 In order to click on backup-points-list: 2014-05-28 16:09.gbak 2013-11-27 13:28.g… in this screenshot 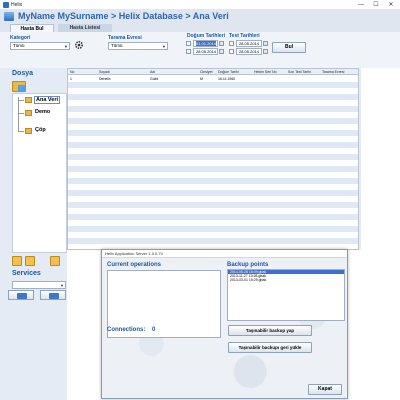, I will do `click(286, 295)`.